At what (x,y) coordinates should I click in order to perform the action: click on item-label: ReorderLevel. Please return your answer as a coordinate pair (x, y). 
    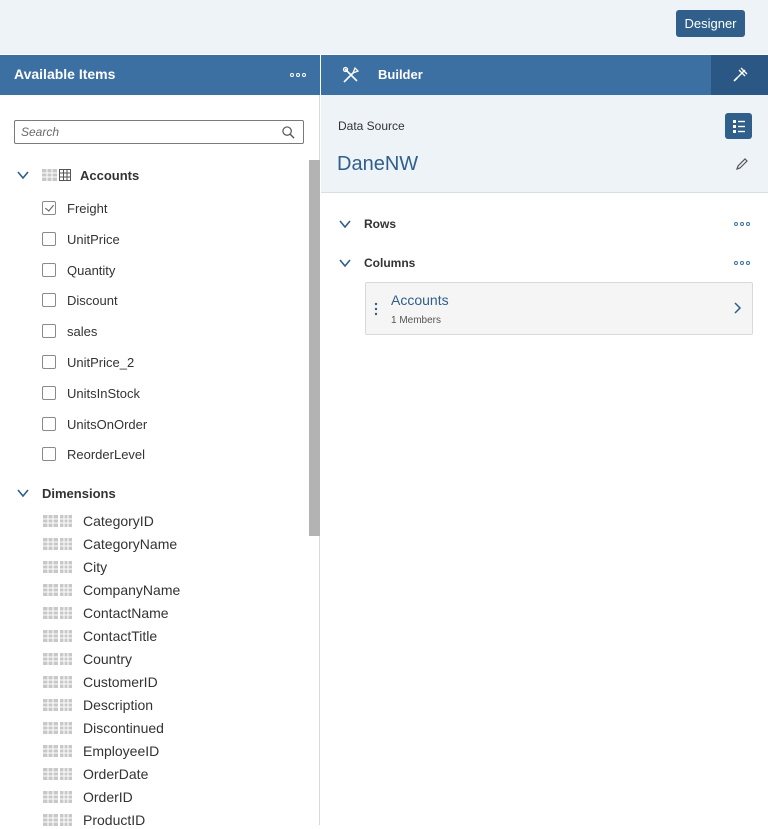
    Looking at the image, I should click on (106, 454).